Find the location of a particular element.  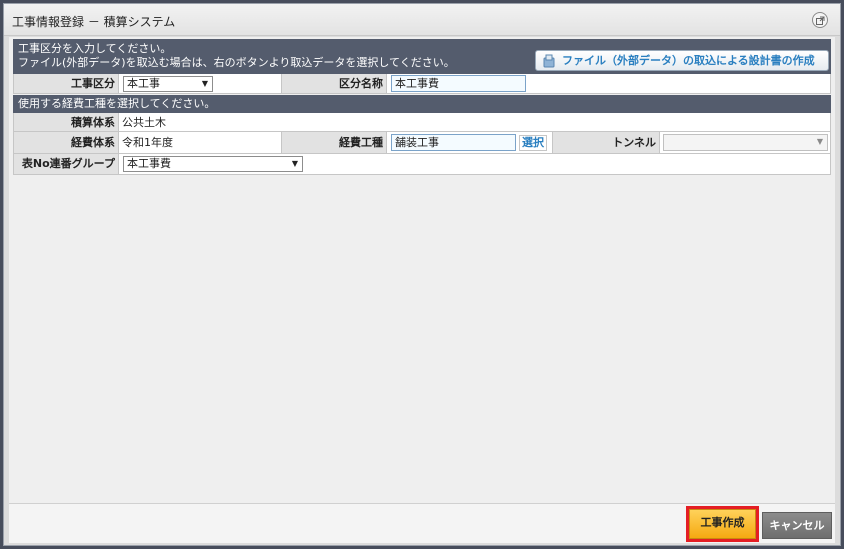

row-koji-kubun: 工事区分 本工事 ▼ 区分名称 本工事費 is located at coordinates (422, 84).